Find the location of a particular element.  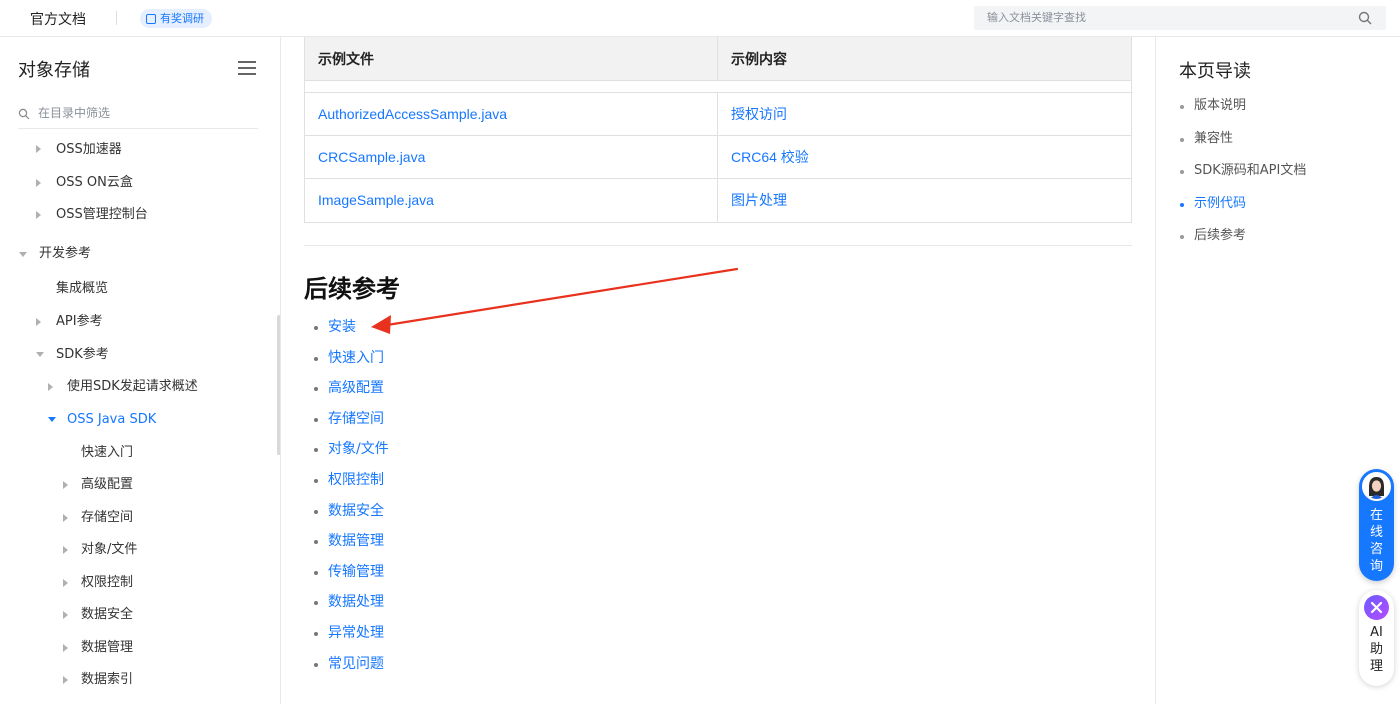

reference-link: 传输管理 is located at coordinates (351, 576).